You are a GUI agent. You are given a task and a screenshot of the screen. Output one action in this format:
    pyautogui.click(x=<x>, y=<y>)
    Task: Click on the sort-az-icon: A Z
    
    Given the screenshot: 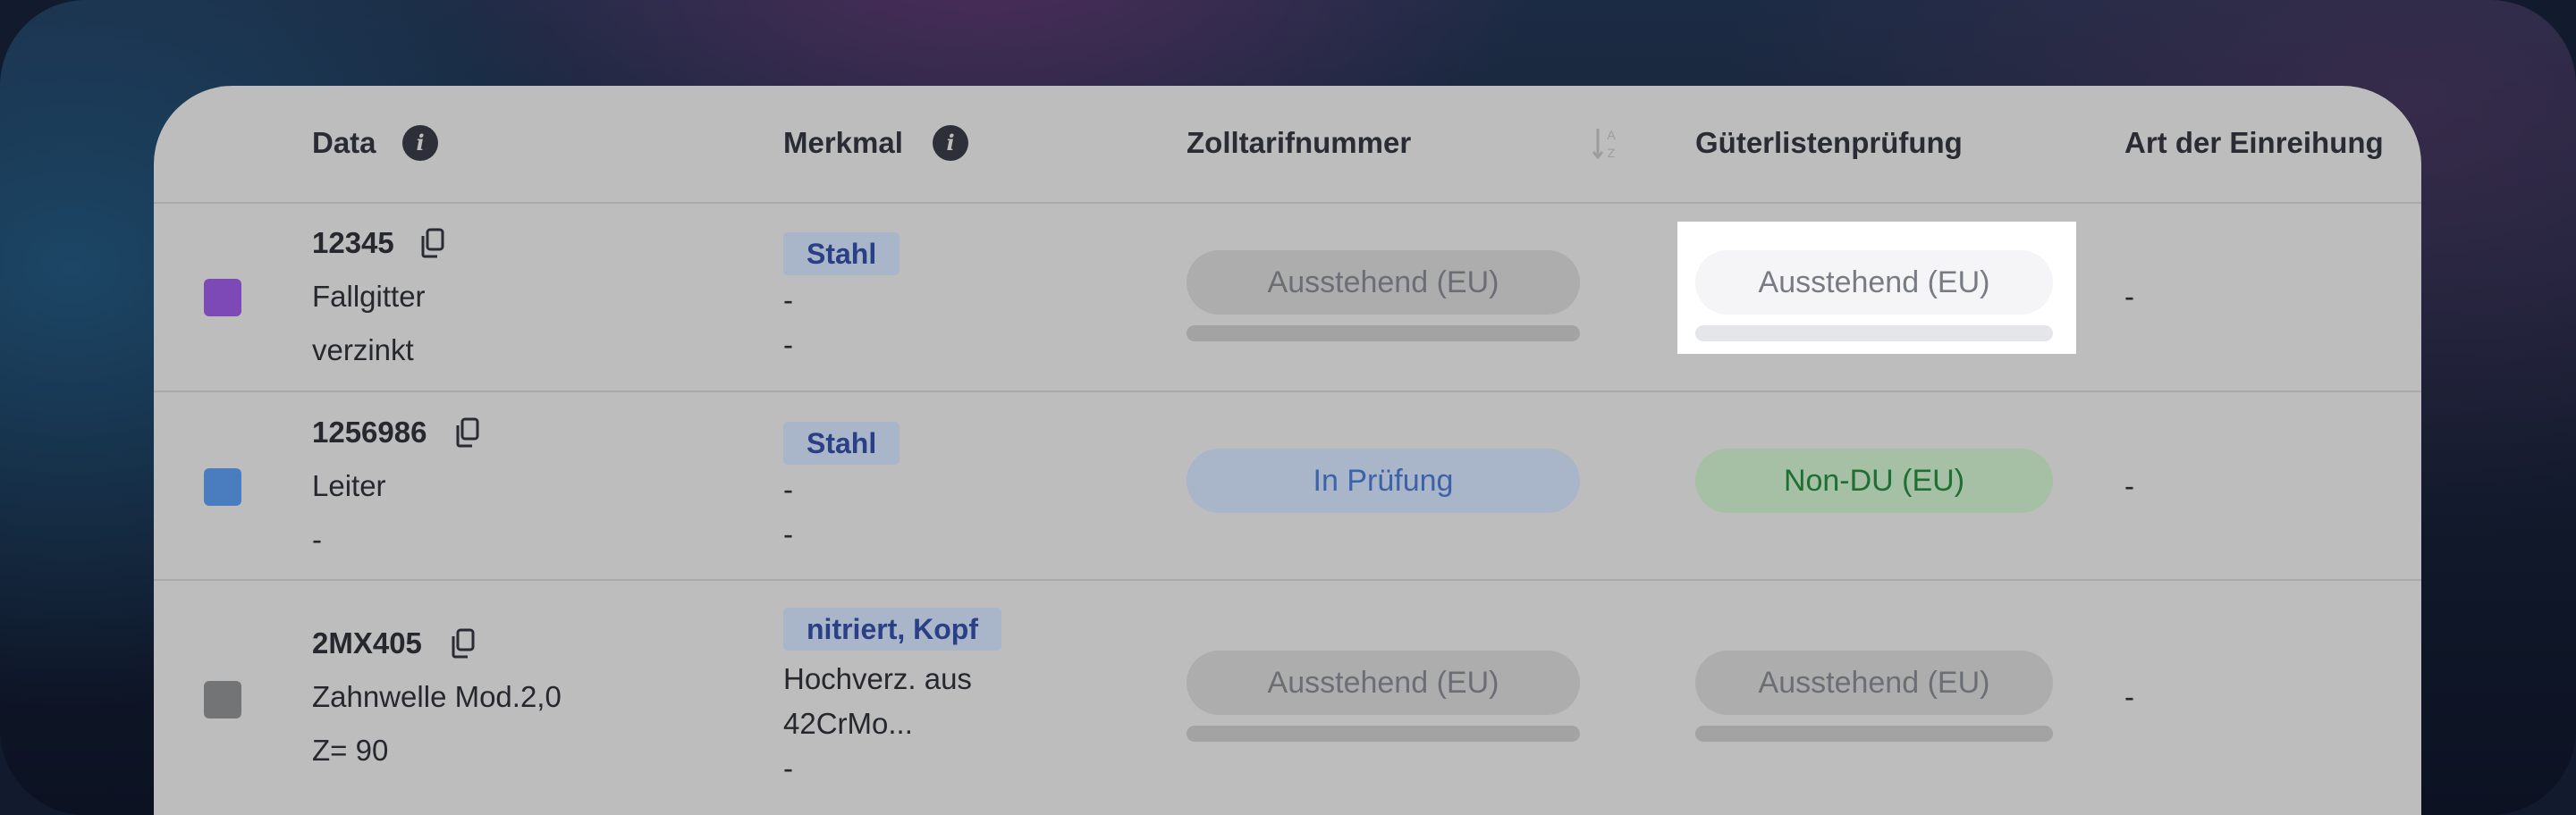 What is the action you would take?
    pyautogui.click(x=1607, y=143)
    